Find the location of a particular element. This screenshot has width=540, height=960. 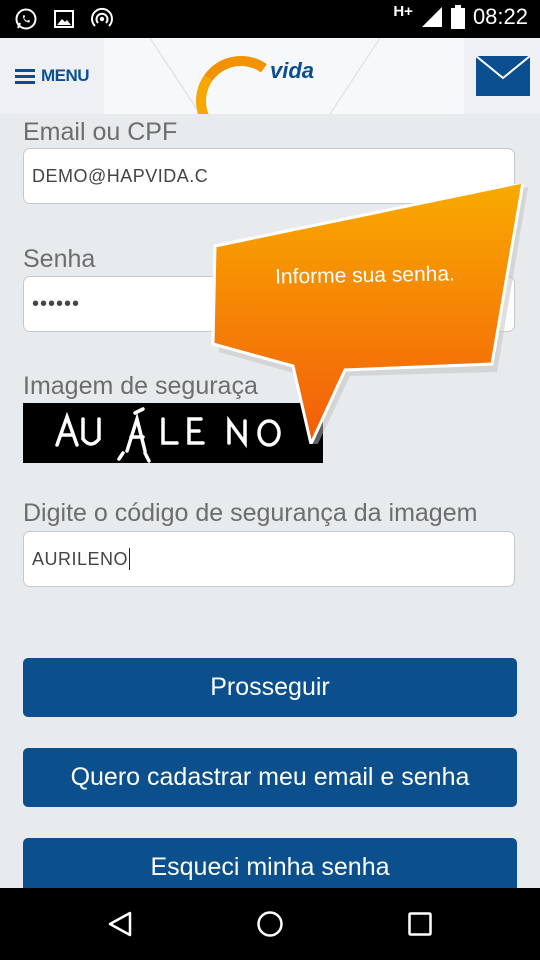

security-code-value: AURILENO is located at coordinates (80, 558).